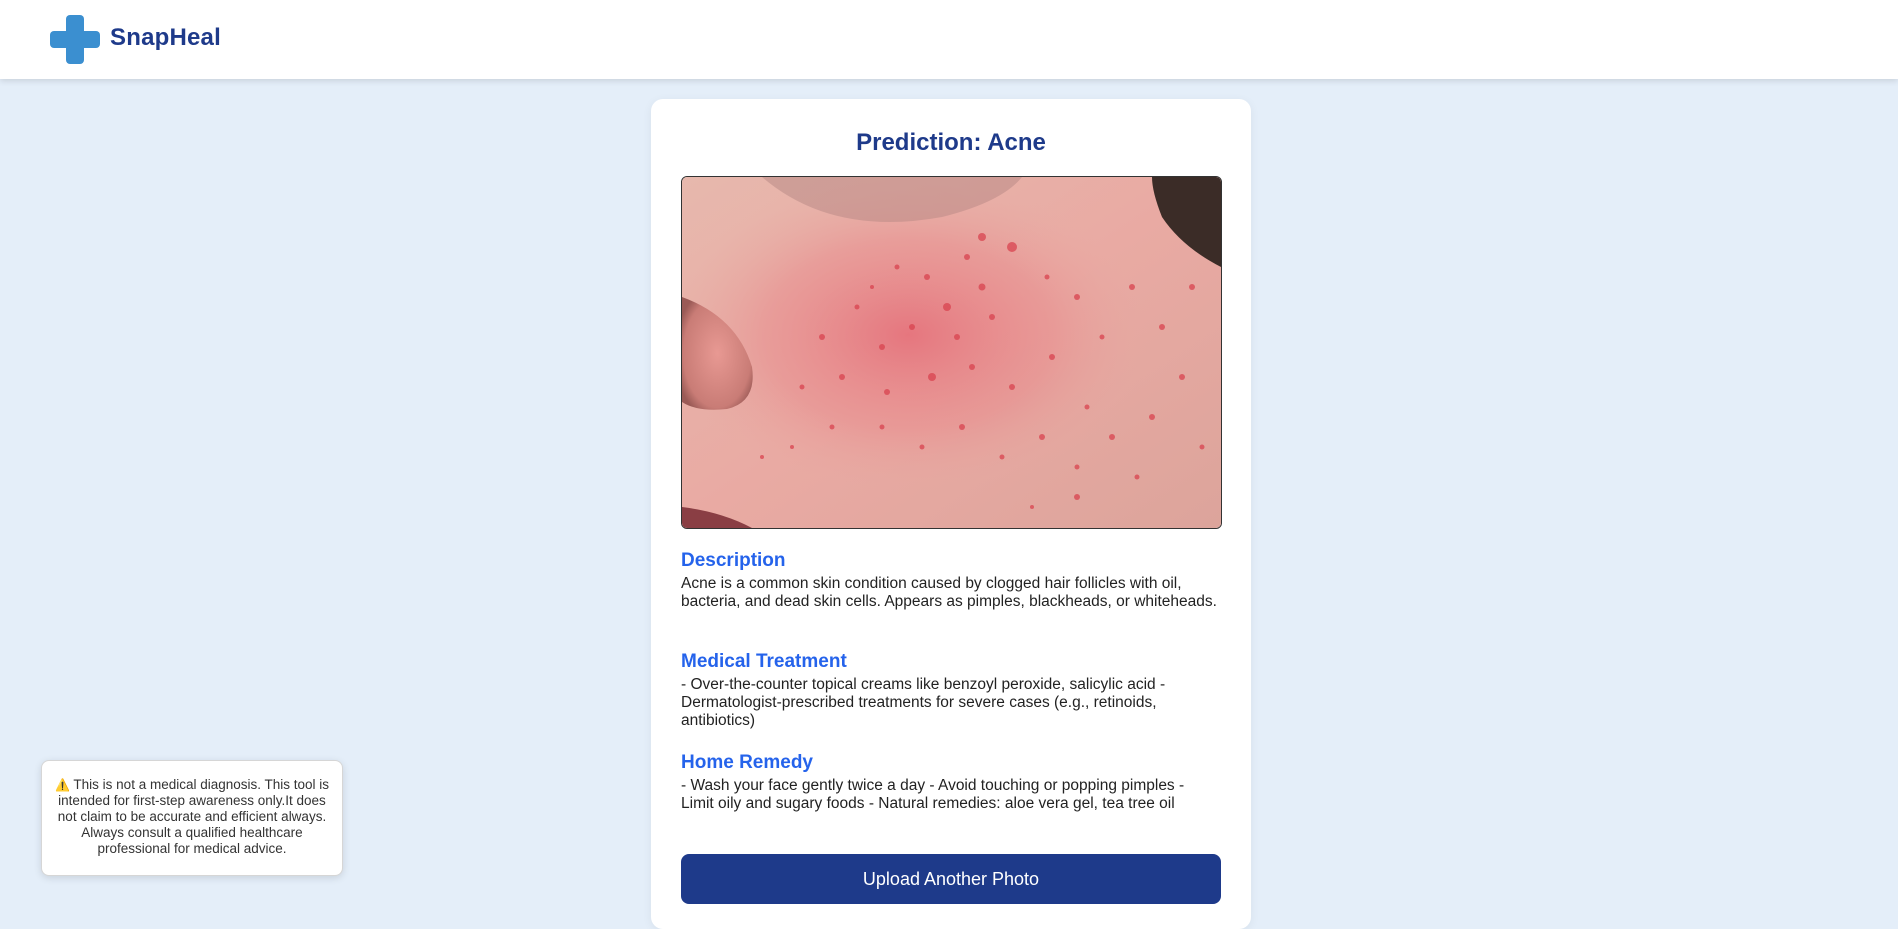  What do you see at coordinates (949, 39) in the screenshot?
I see `top-header: SnapHeal` at bounding box center [949, 39].